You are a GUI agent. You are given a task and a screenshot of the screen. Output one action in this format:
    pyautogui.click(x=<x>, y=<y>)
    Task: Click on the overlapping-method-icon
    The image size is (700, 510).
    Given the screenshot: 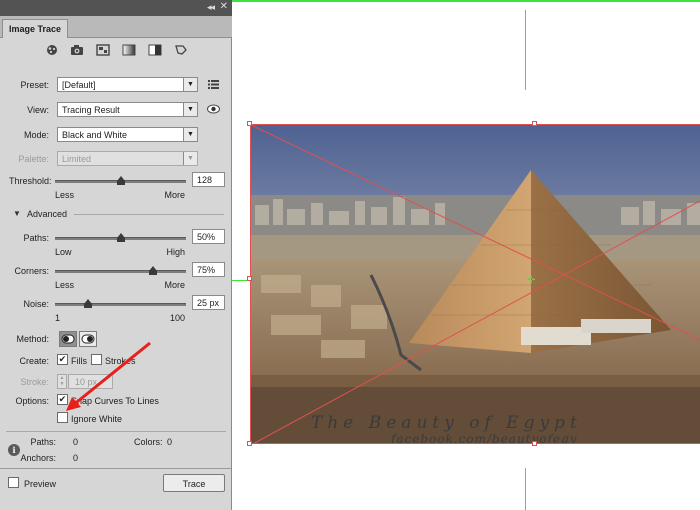 What is the action you would take?
    pyautogui.click(x=88, y=339)
    